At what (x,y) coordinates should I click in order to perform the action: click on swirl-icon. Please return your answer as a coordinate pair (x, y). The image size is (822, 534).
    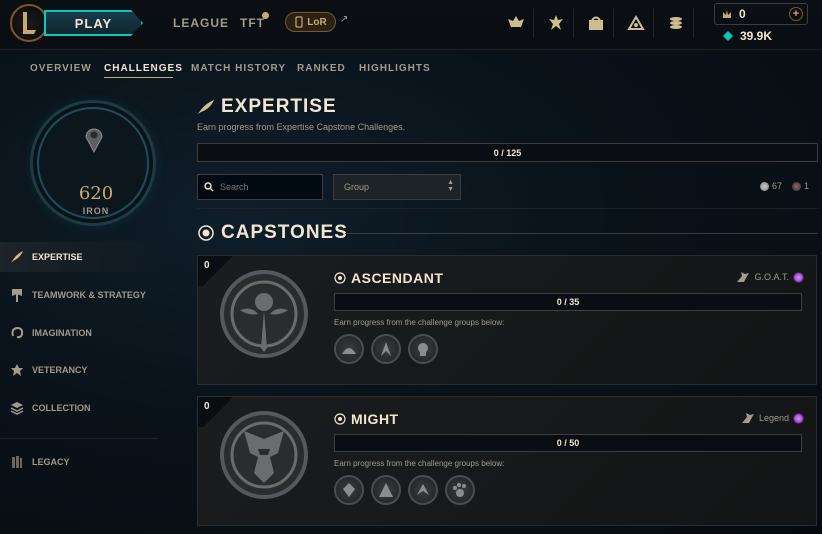
    Looking at the image, I should click on (17, 332).